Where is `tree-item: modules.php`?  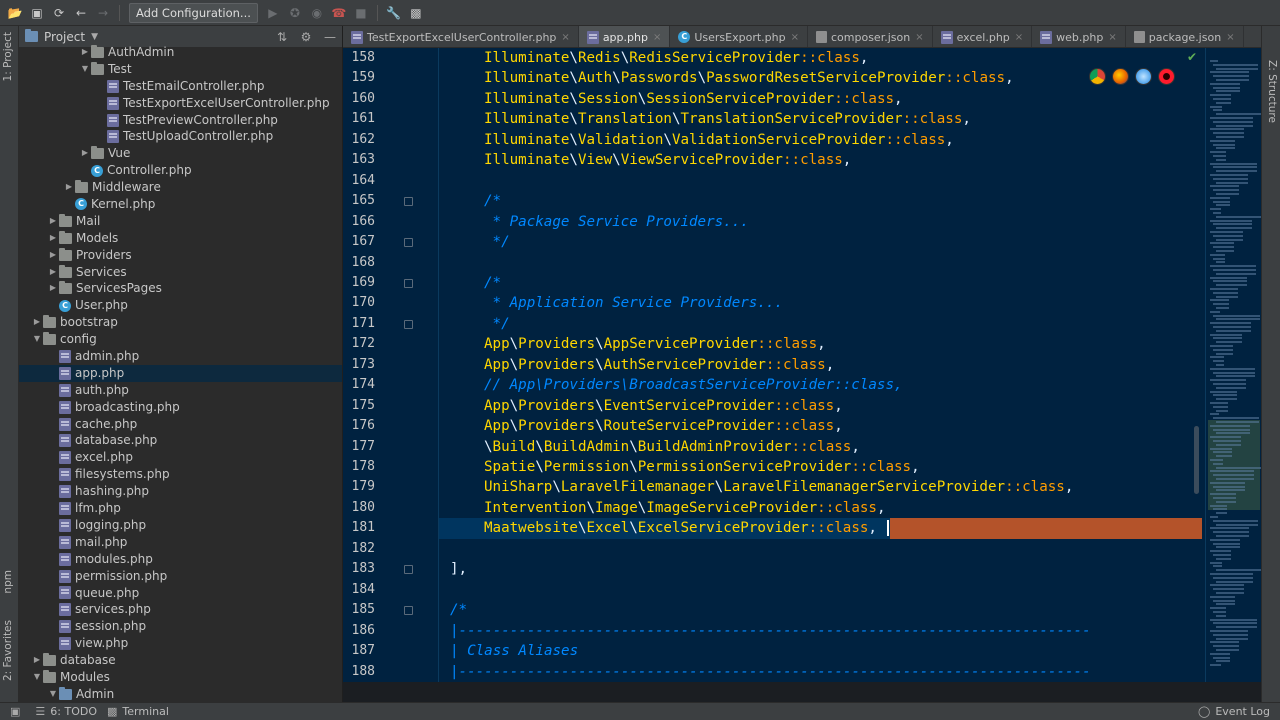
tree-item: modules.php is located at coordinates (180, 559).